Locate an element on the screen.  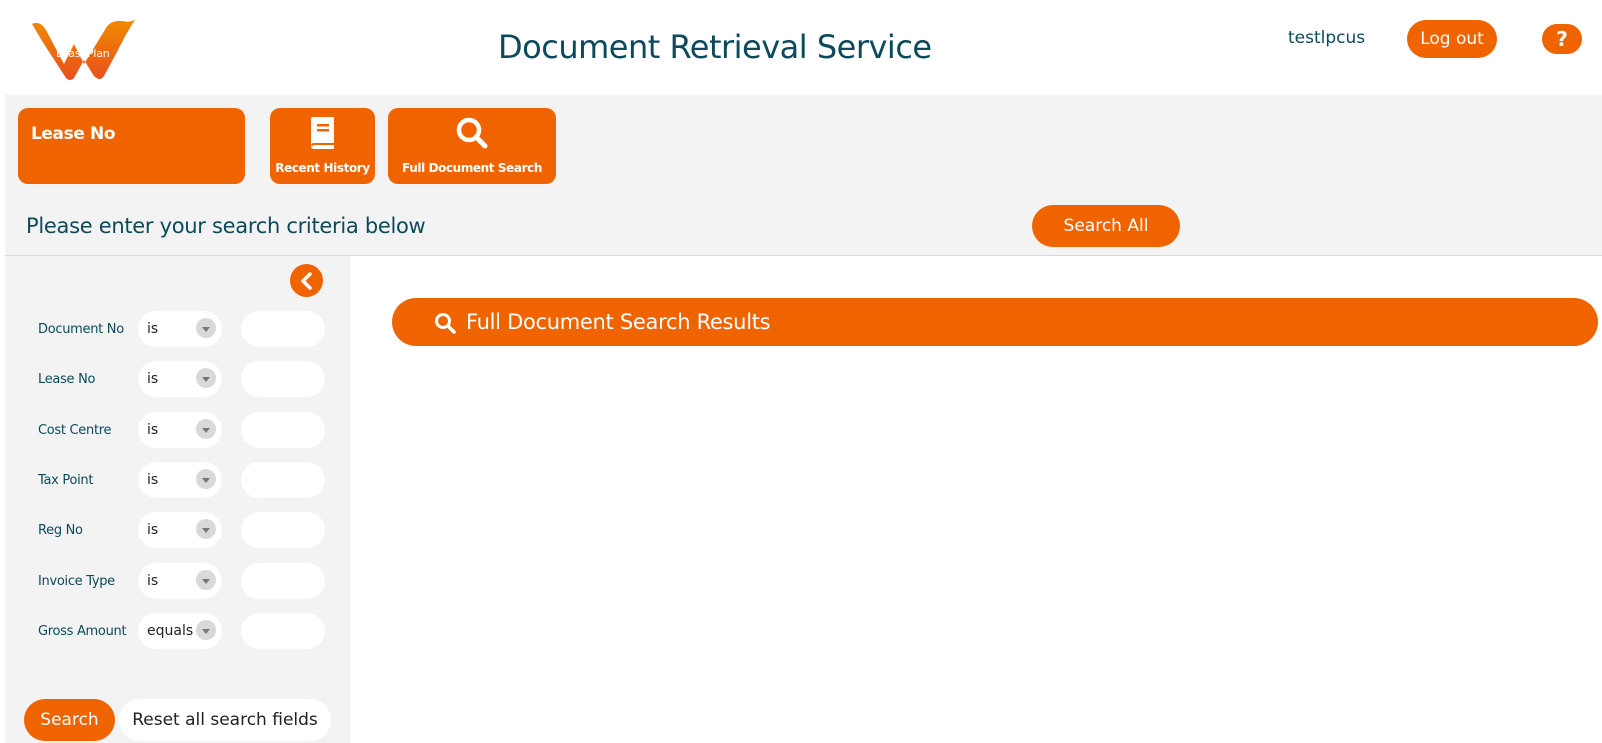
logout-button: Log out is located at coordinates (1452, 39).